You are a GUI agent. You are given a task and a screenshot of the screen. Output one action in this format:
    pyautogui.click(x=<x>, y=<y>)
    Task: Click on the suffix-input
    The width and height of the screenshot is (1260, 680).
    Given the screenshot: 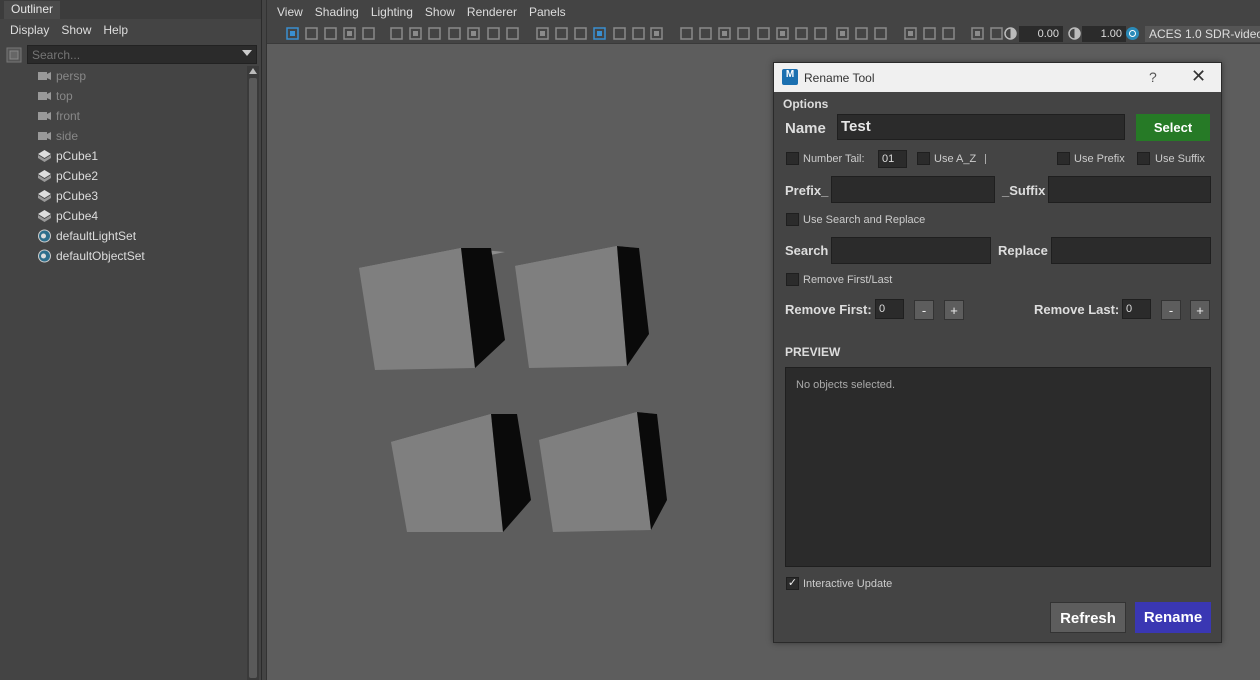 What is the action you would take?
    pyautogui.click(x=1129, y=189)
    